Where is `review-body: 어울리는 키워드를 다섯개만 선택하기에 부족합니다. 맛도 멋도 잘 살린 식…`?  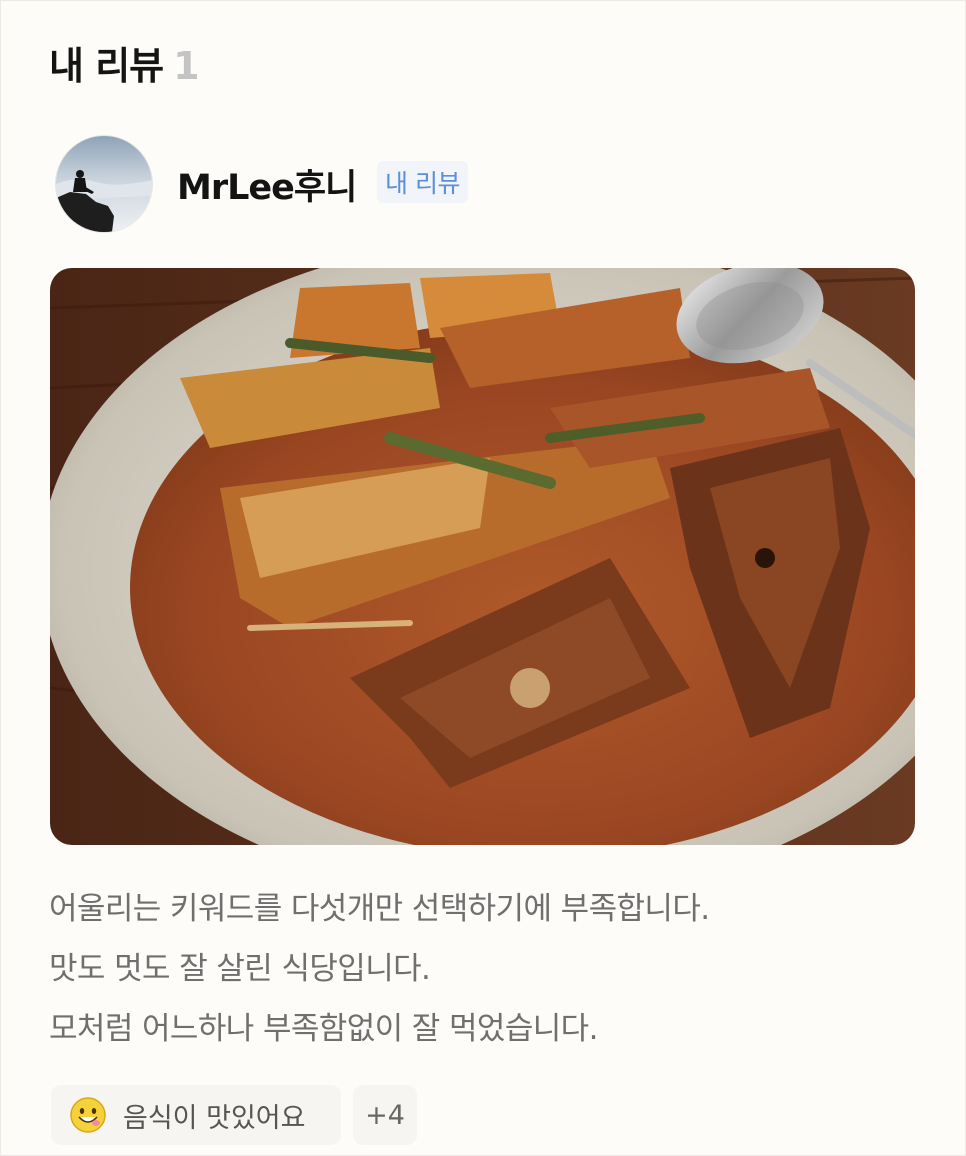
review-body: 어울리는 키워드를 다섯개만 선택하기에 부족합니다. 맛도 멋도 잘 살린 식… is located at coordinates (489, 969).